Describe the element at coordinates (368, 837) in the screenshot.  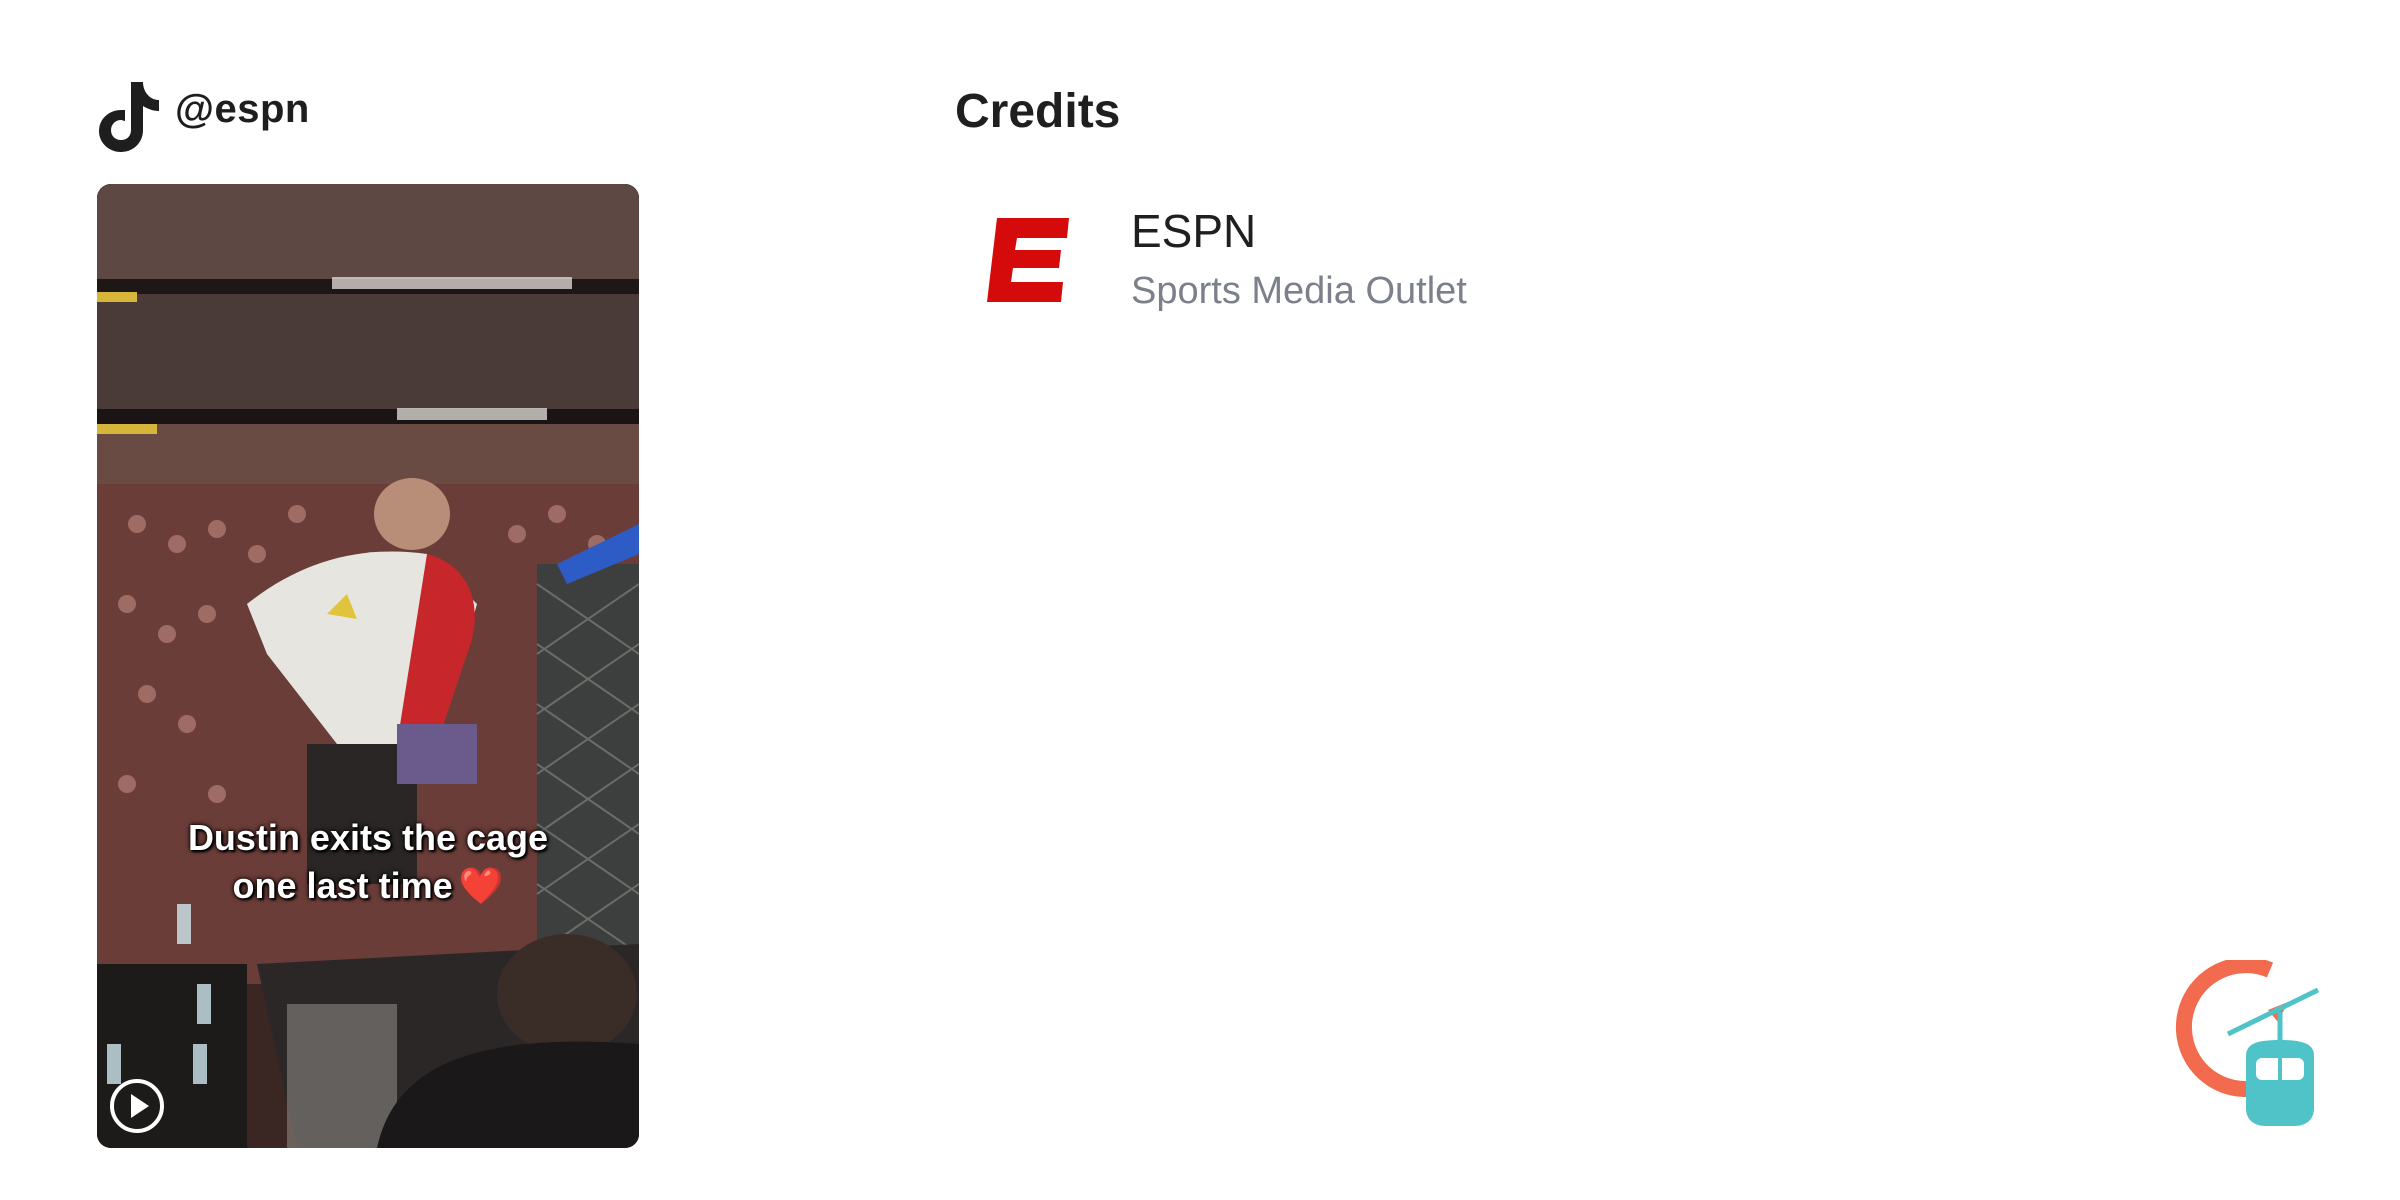
I see `caption-line-1: Dustin exits the cage` at that location.